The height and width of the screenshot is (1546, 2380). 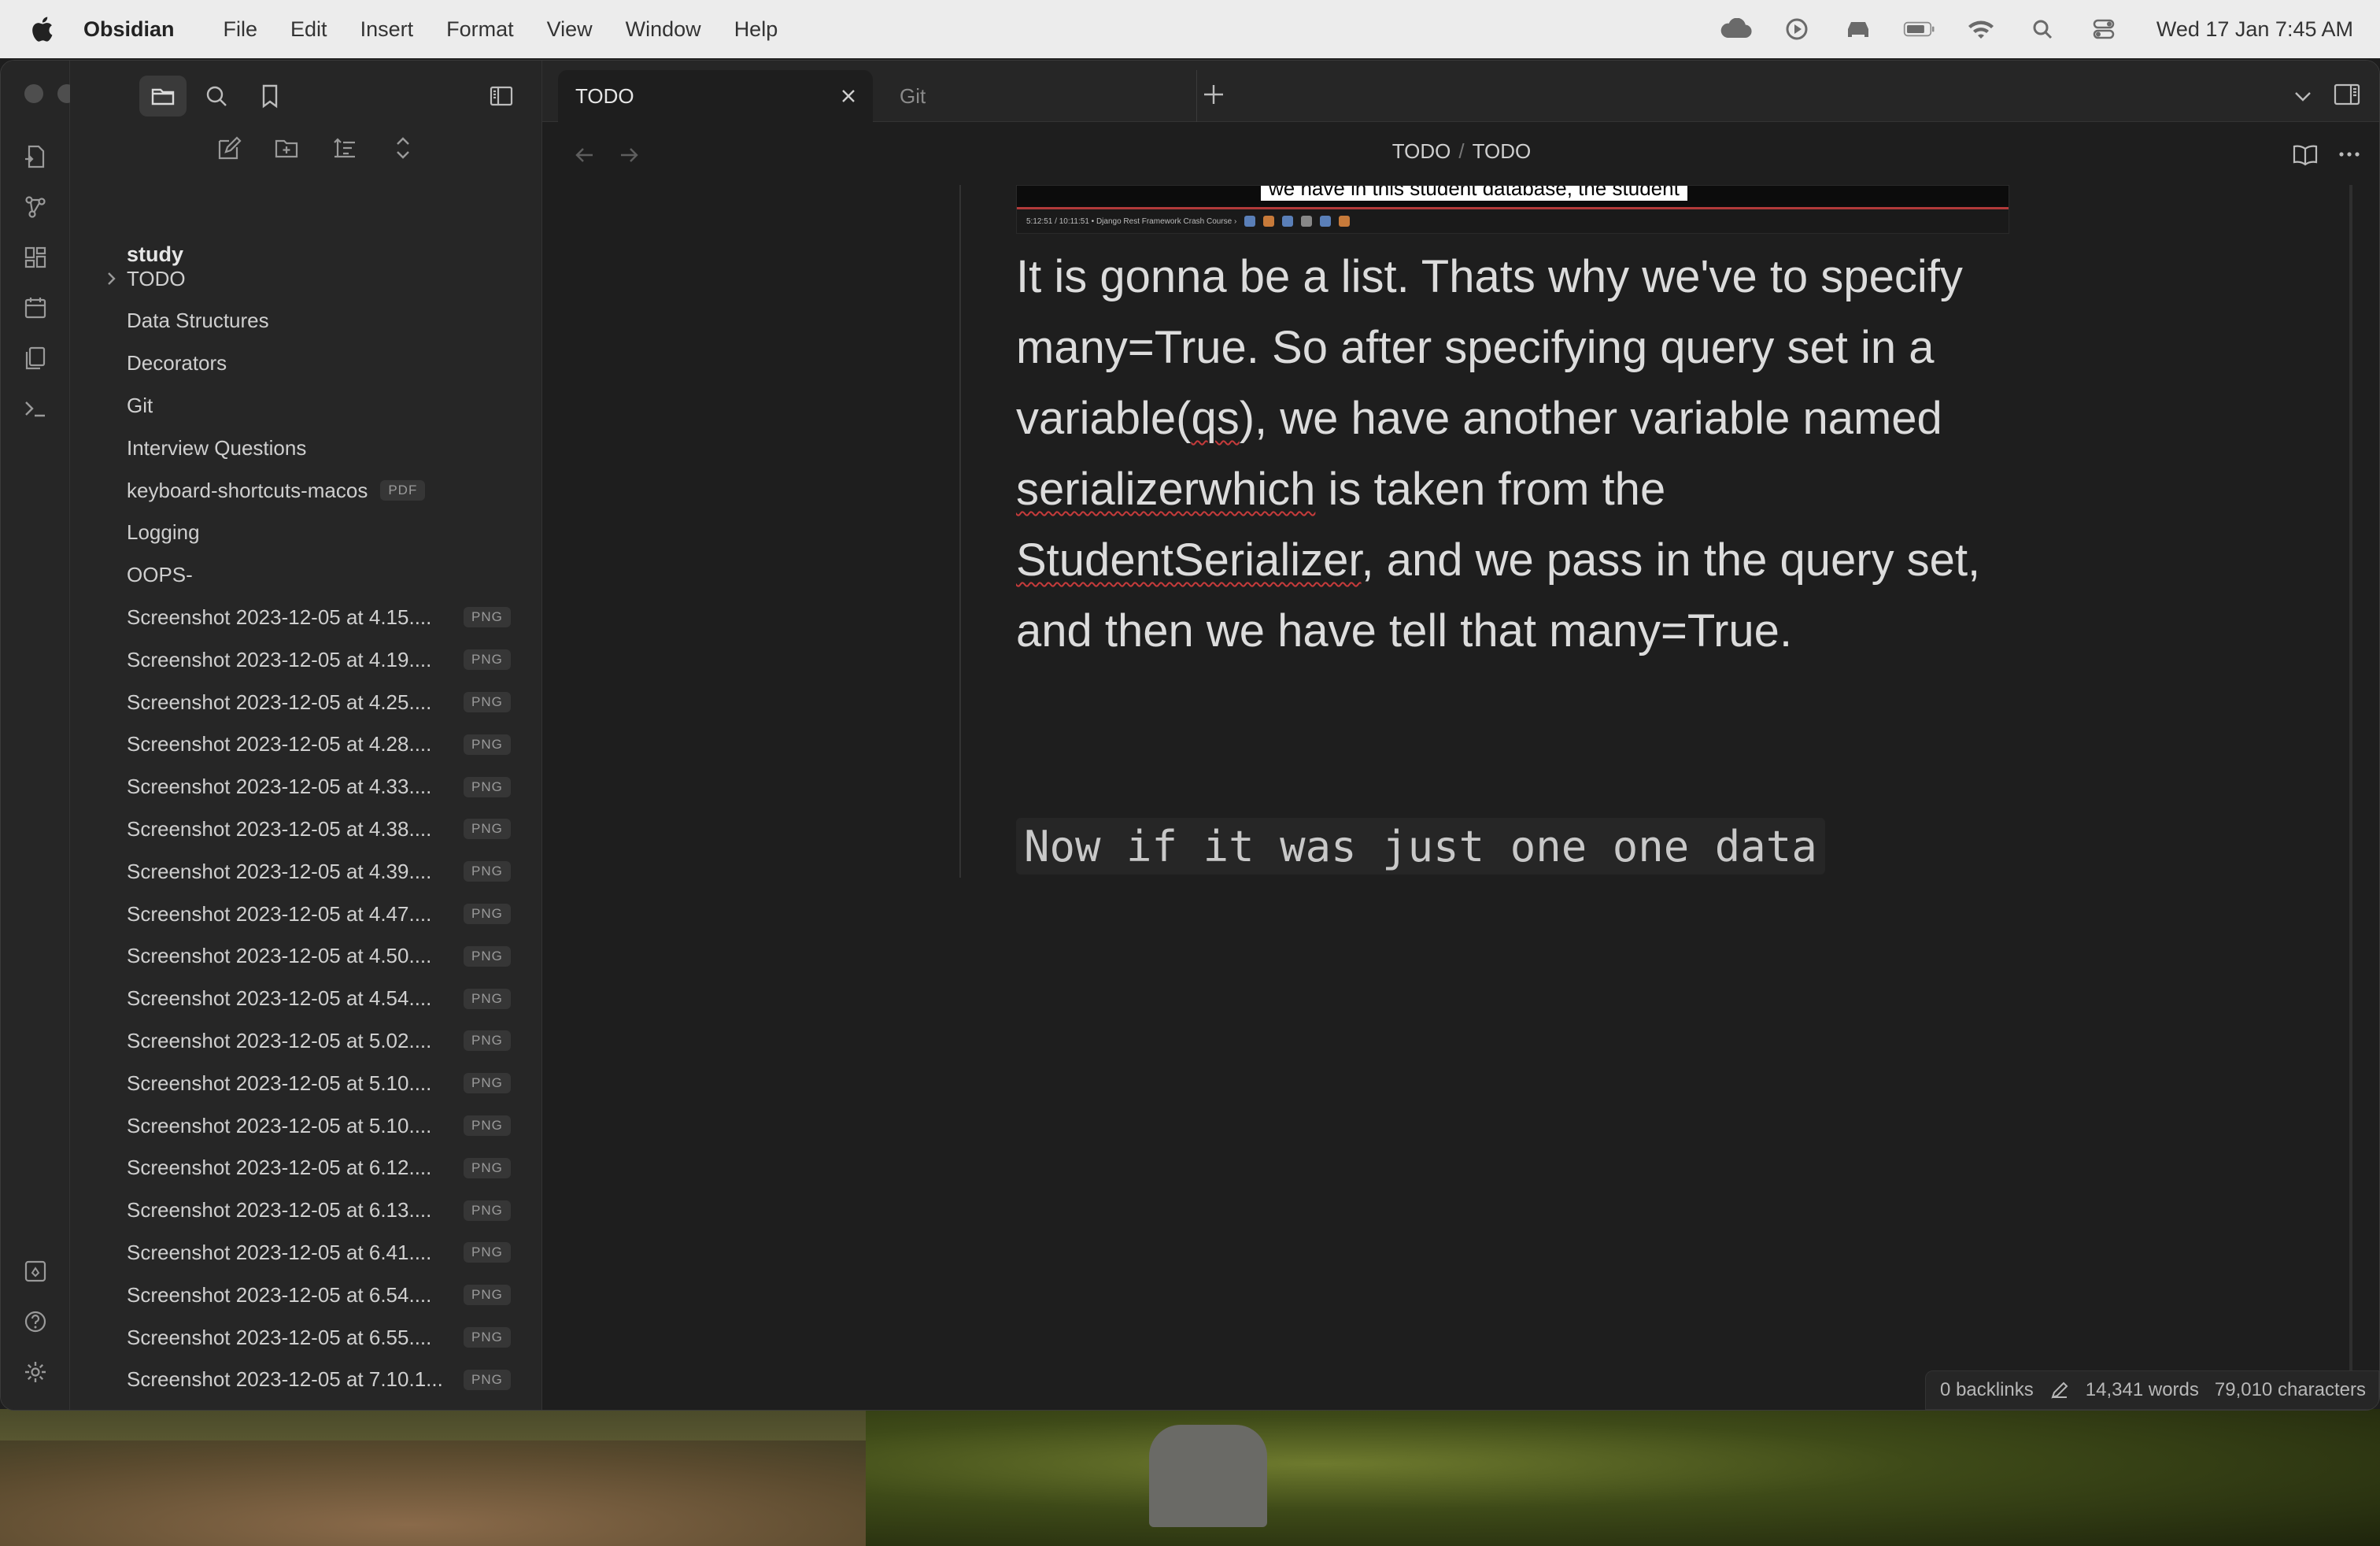 What do you see at coordinates (319, 702) in the screenshot?
I see `tree-file: Screenshot 2023-12-05 at 4.25.... PNG` at bounding box center [319, 702].